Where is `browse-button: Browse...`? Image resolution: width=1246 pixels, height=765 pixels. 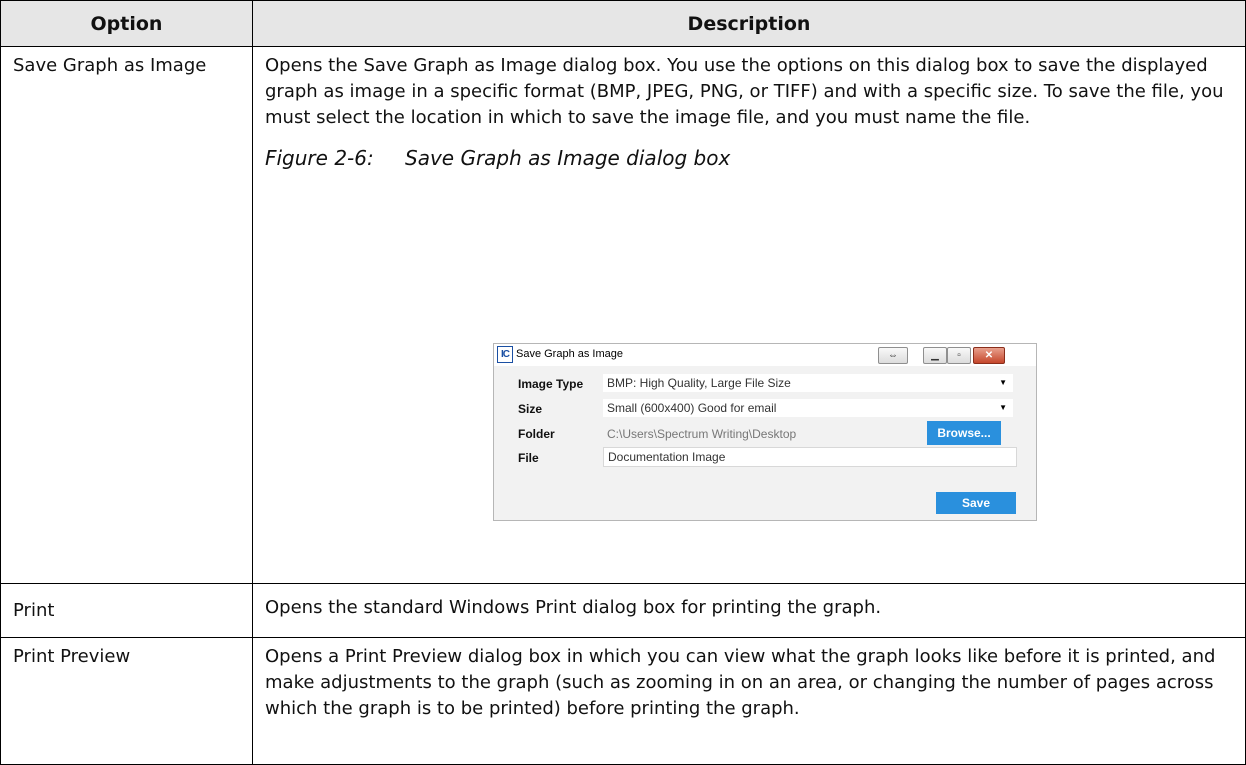
browse-button: Browse... is located at coordinates (964, 433).